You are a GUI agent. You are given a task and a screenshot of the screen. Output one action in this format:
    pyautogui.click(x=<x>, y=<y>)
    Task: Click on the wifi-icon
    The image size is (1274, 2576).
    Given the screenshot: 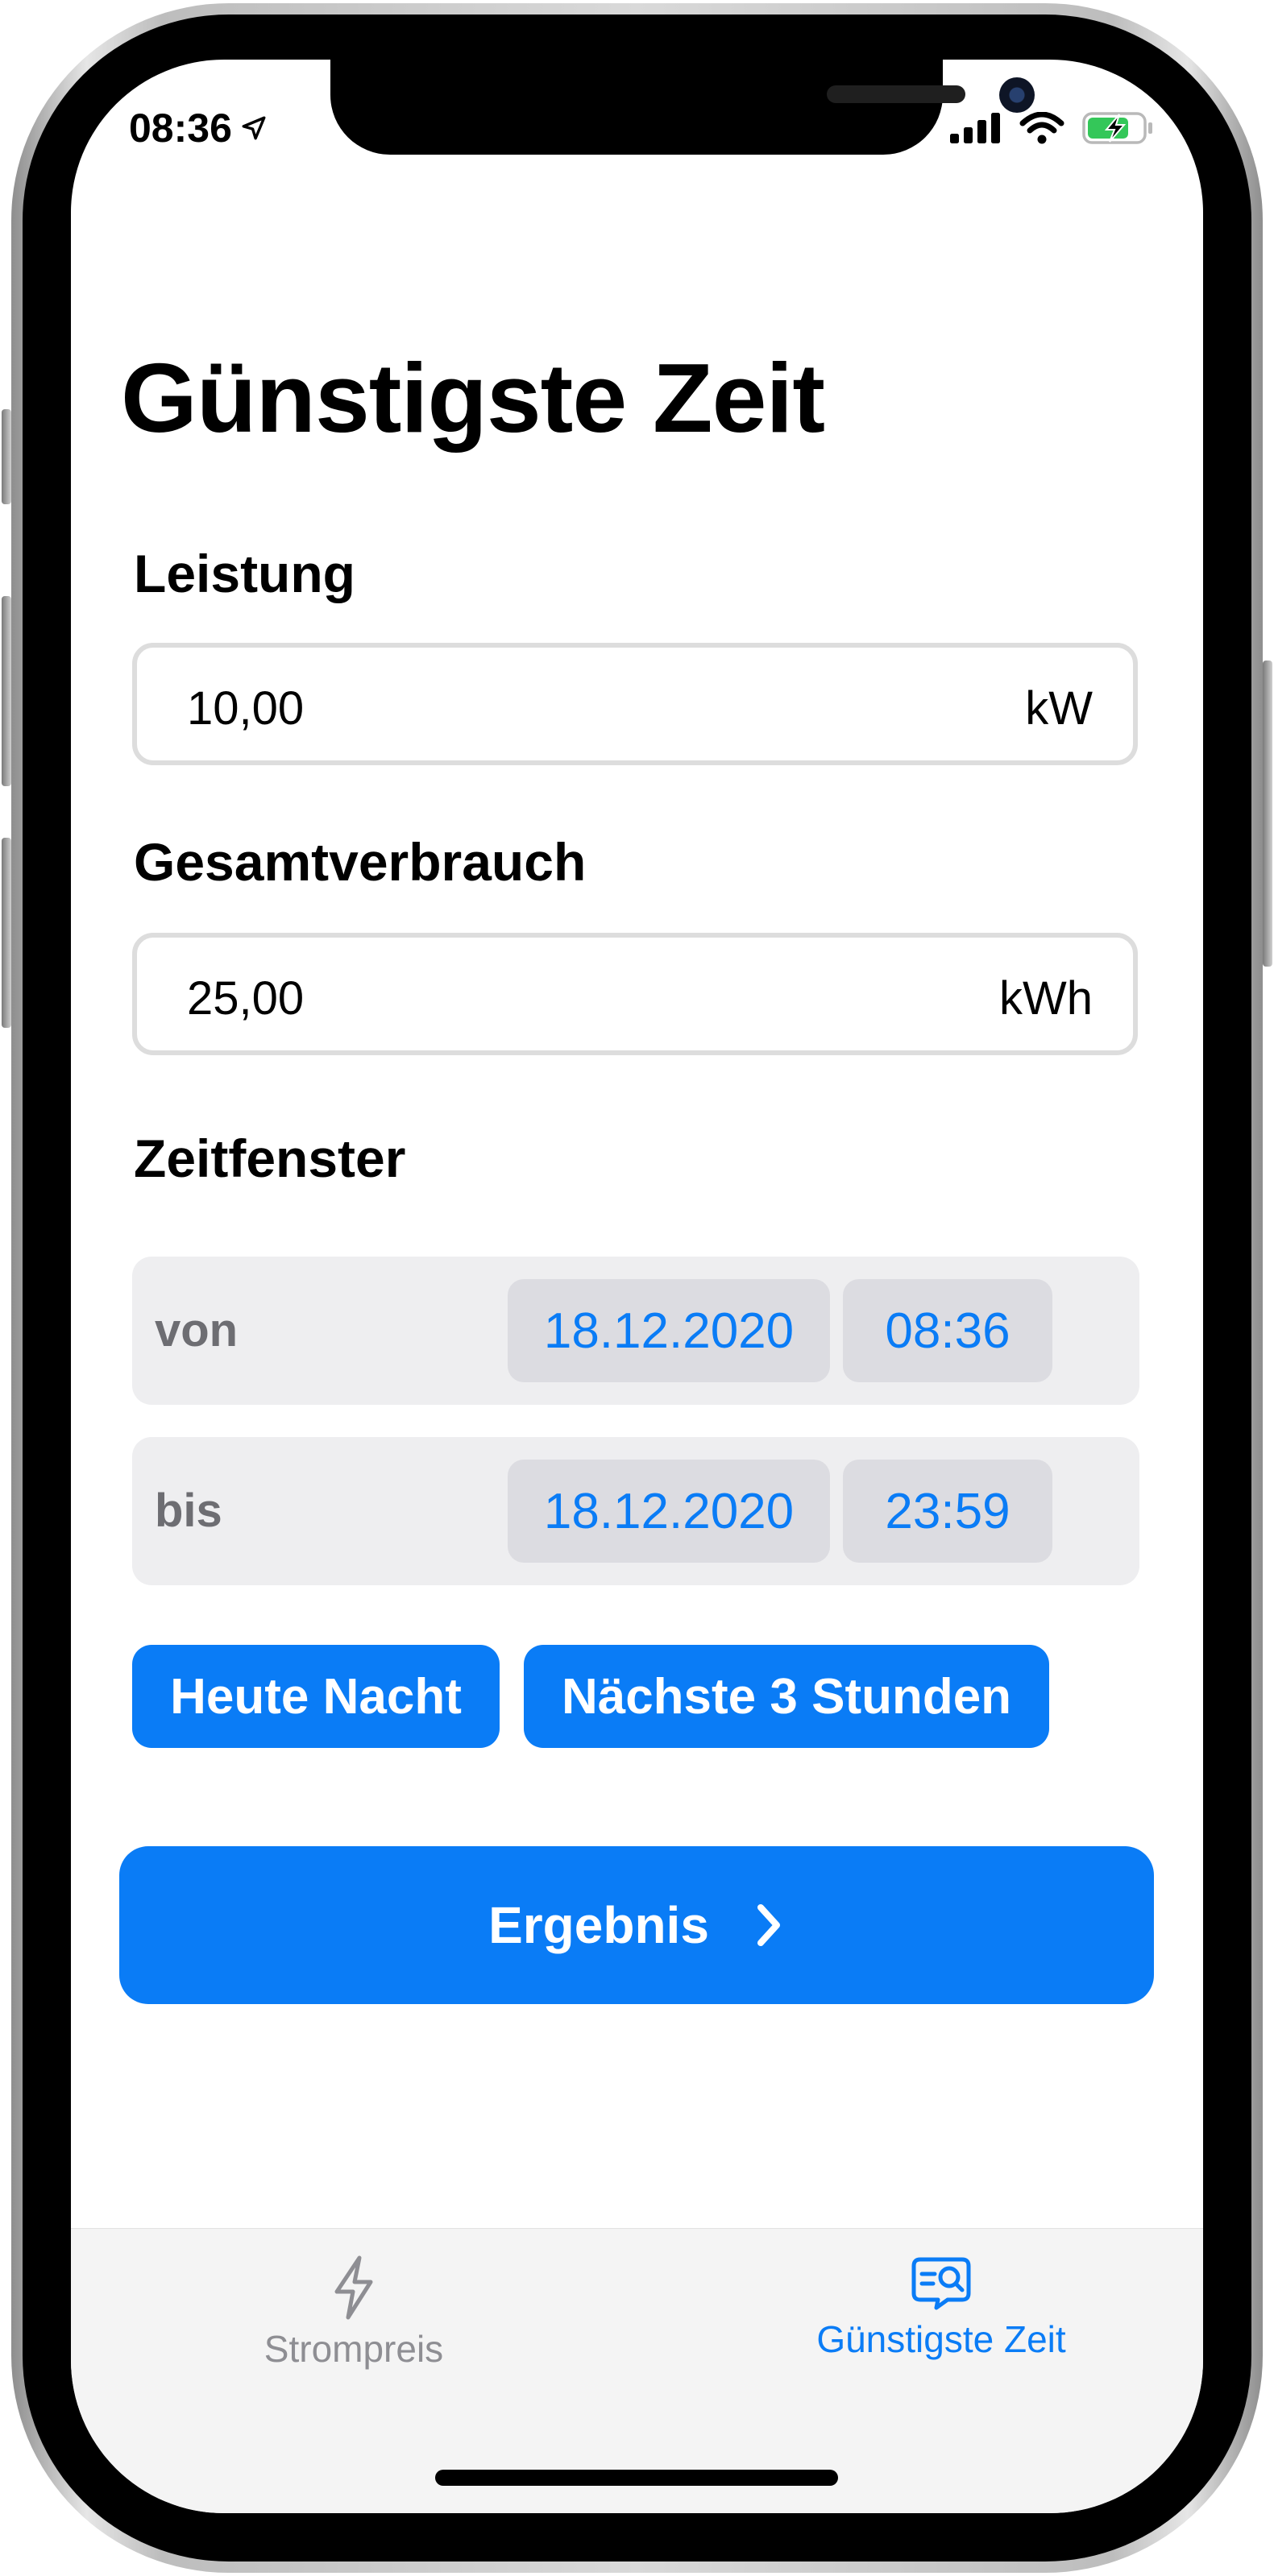 What is the action you would take?
    pyautogui.click(x=1041, y=128)
    